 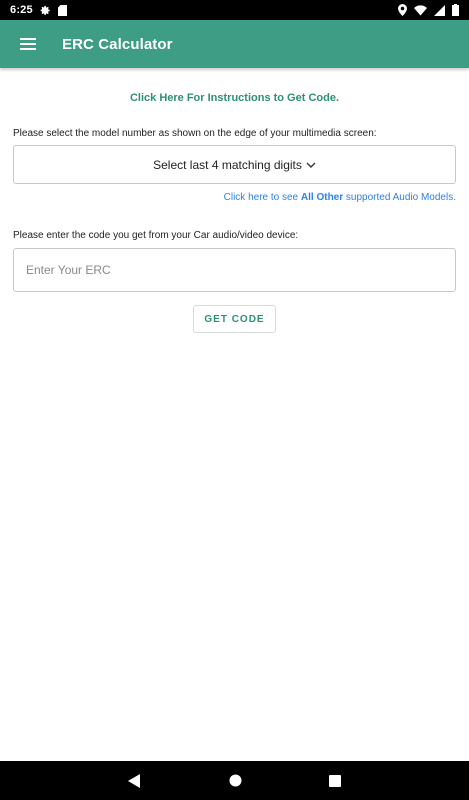 What do you see at coordinates (234, 10) in the screenshot?
I see `status-bar: 6:25` at bounding box center [234, 10].